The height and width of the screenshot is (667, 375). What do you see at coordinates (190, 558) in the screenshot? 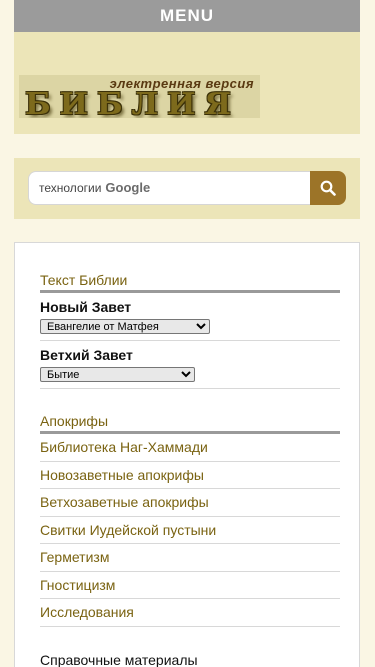
I see `list-item: Герметизм` at bounding box center [190, 558].